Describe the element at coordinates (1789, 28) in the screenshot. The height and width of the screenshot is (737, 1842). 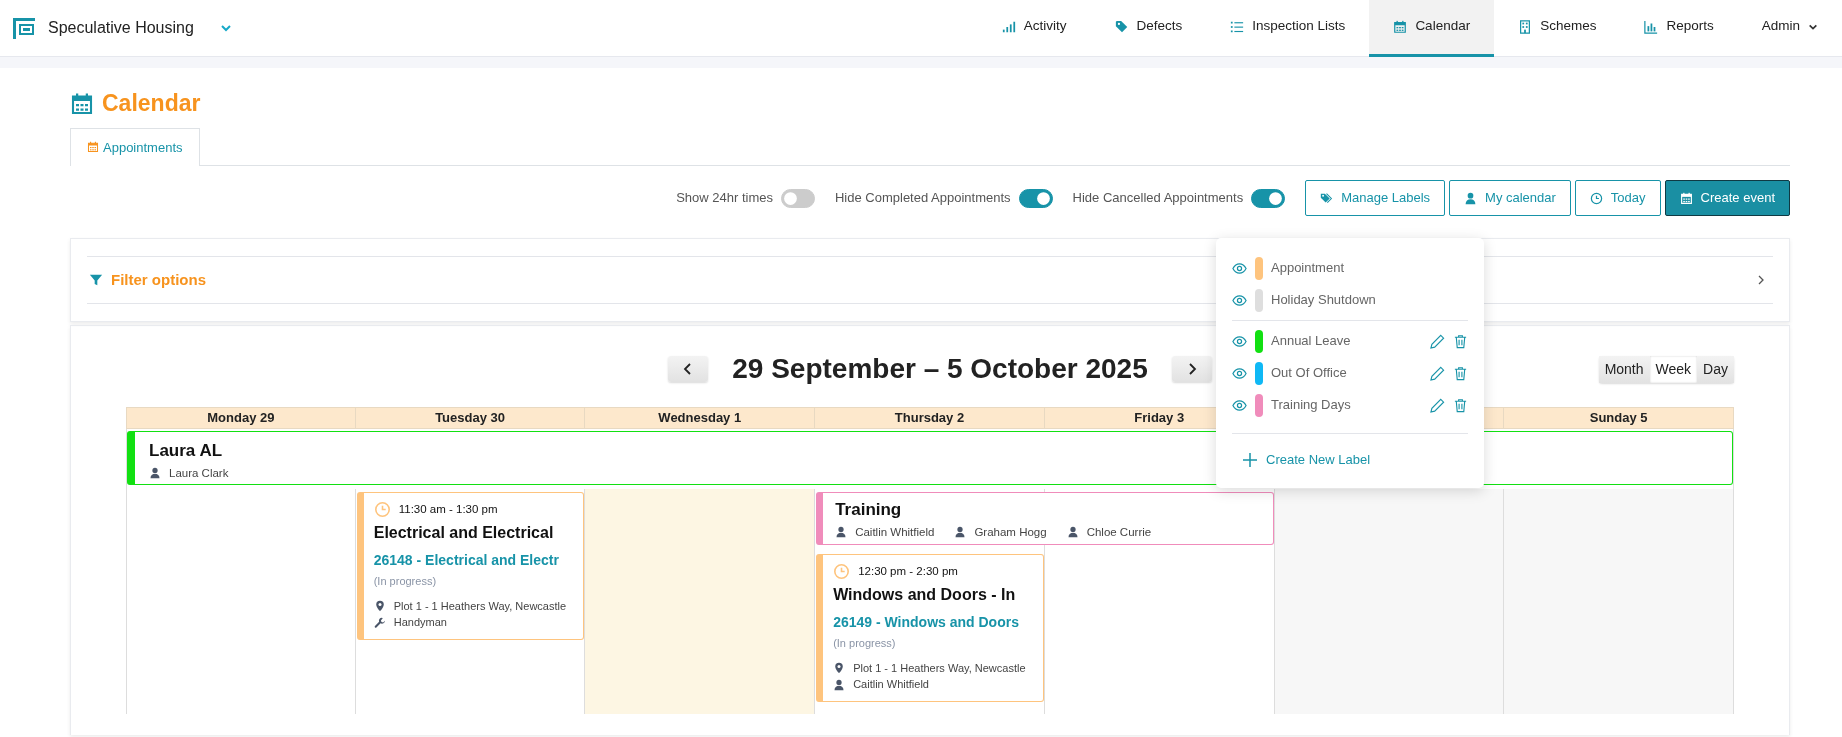
I see `user-menu: Admin` at that location.